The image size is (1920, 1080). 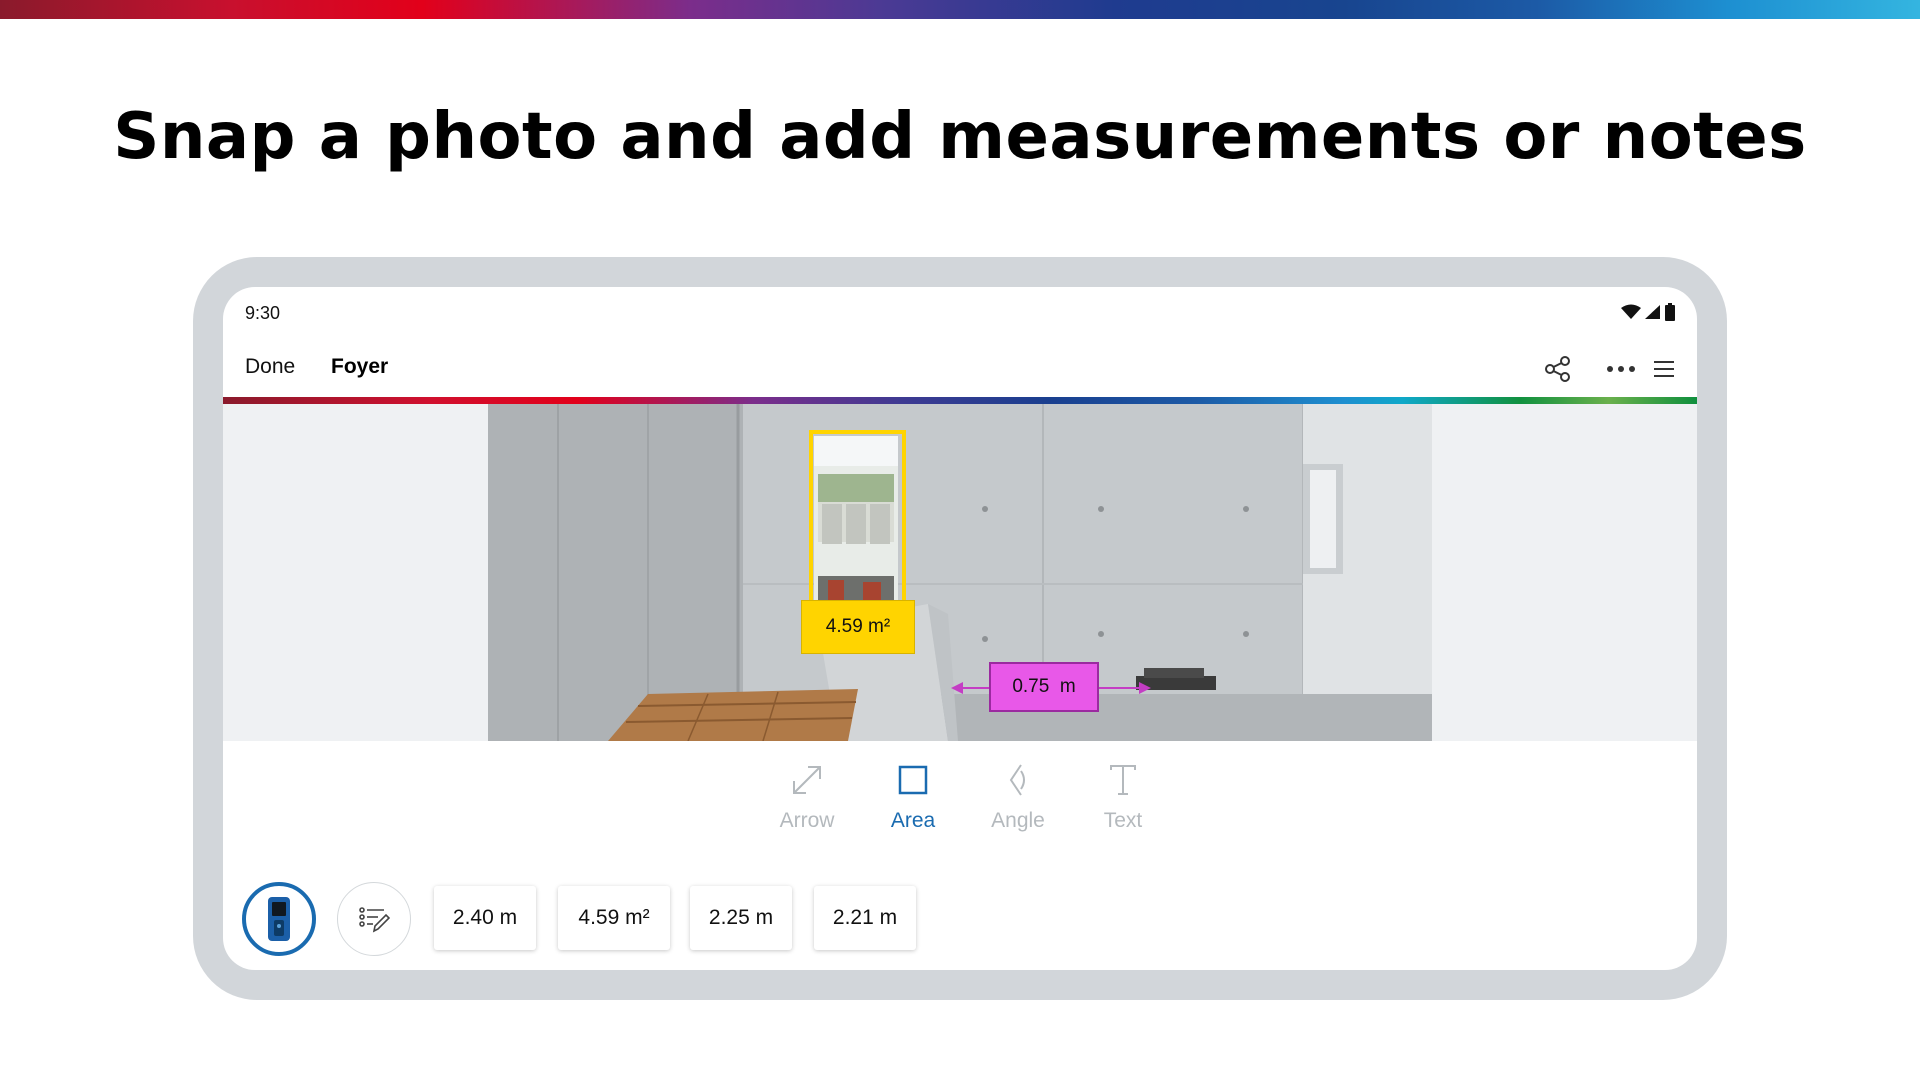 I want to click on device-connect-button, so click(x=279, y=919).